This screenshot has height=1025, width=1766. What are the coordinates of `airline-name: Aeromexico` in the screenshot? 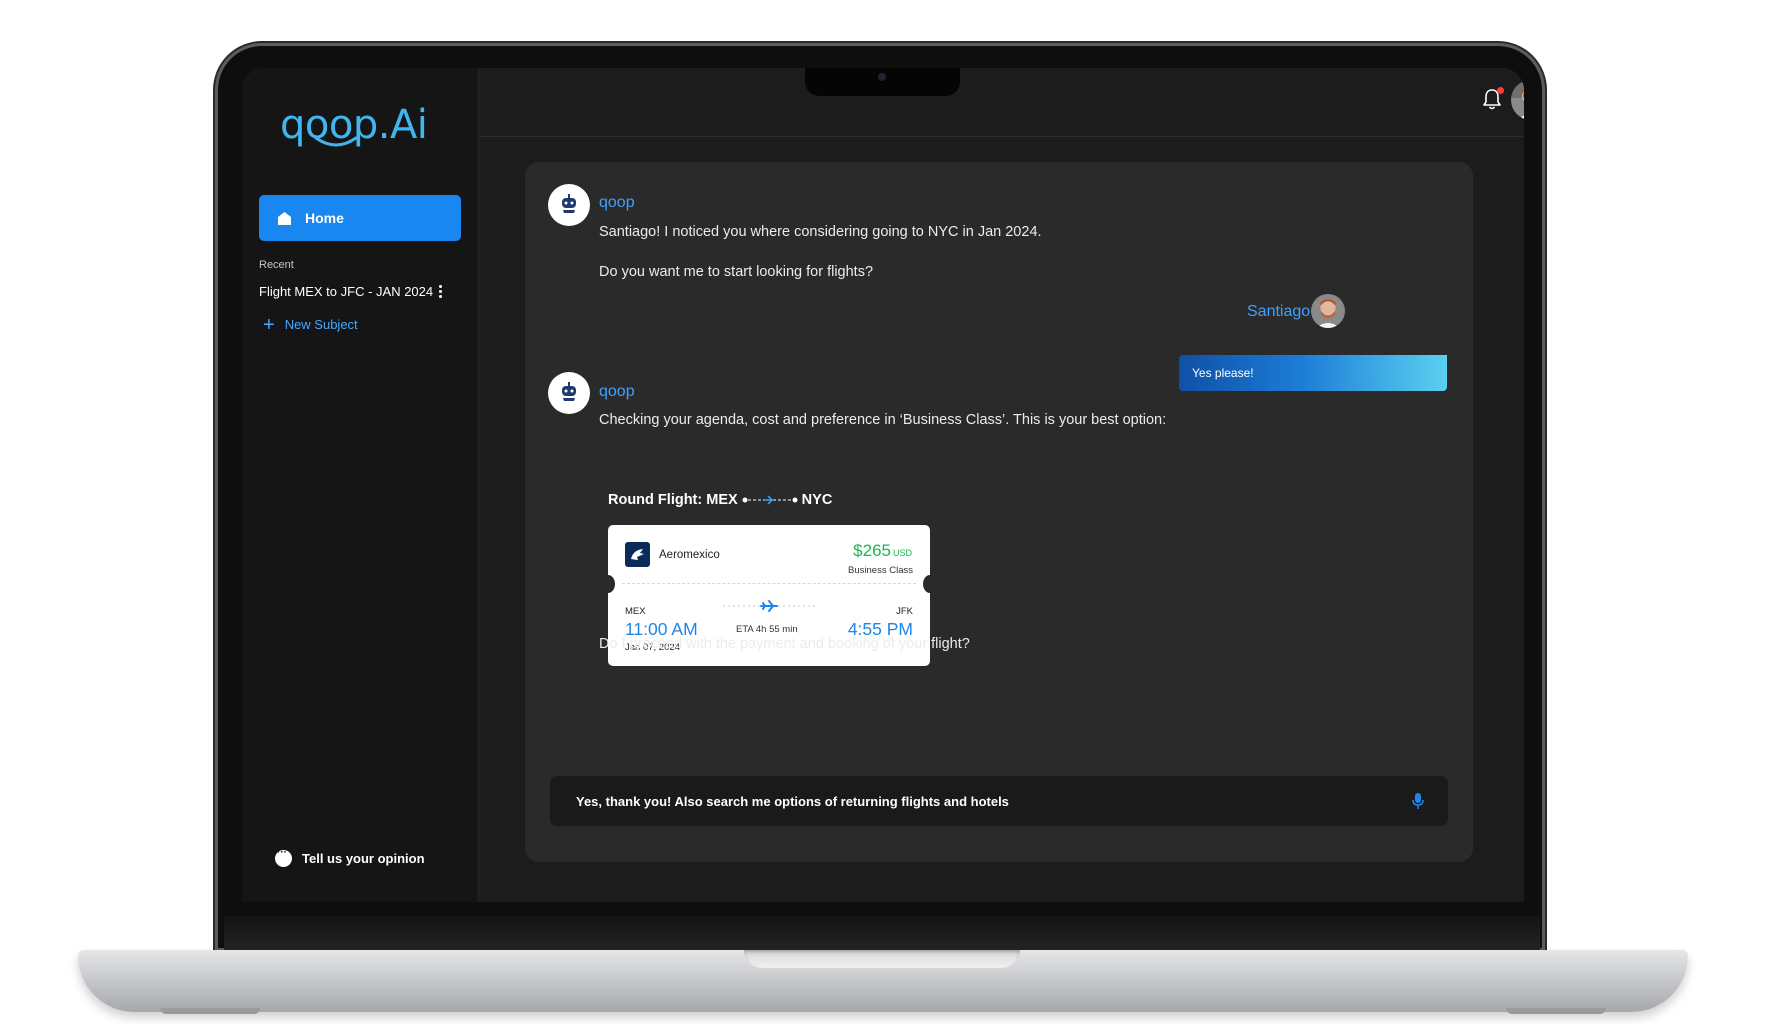 It's located at (689, 555).